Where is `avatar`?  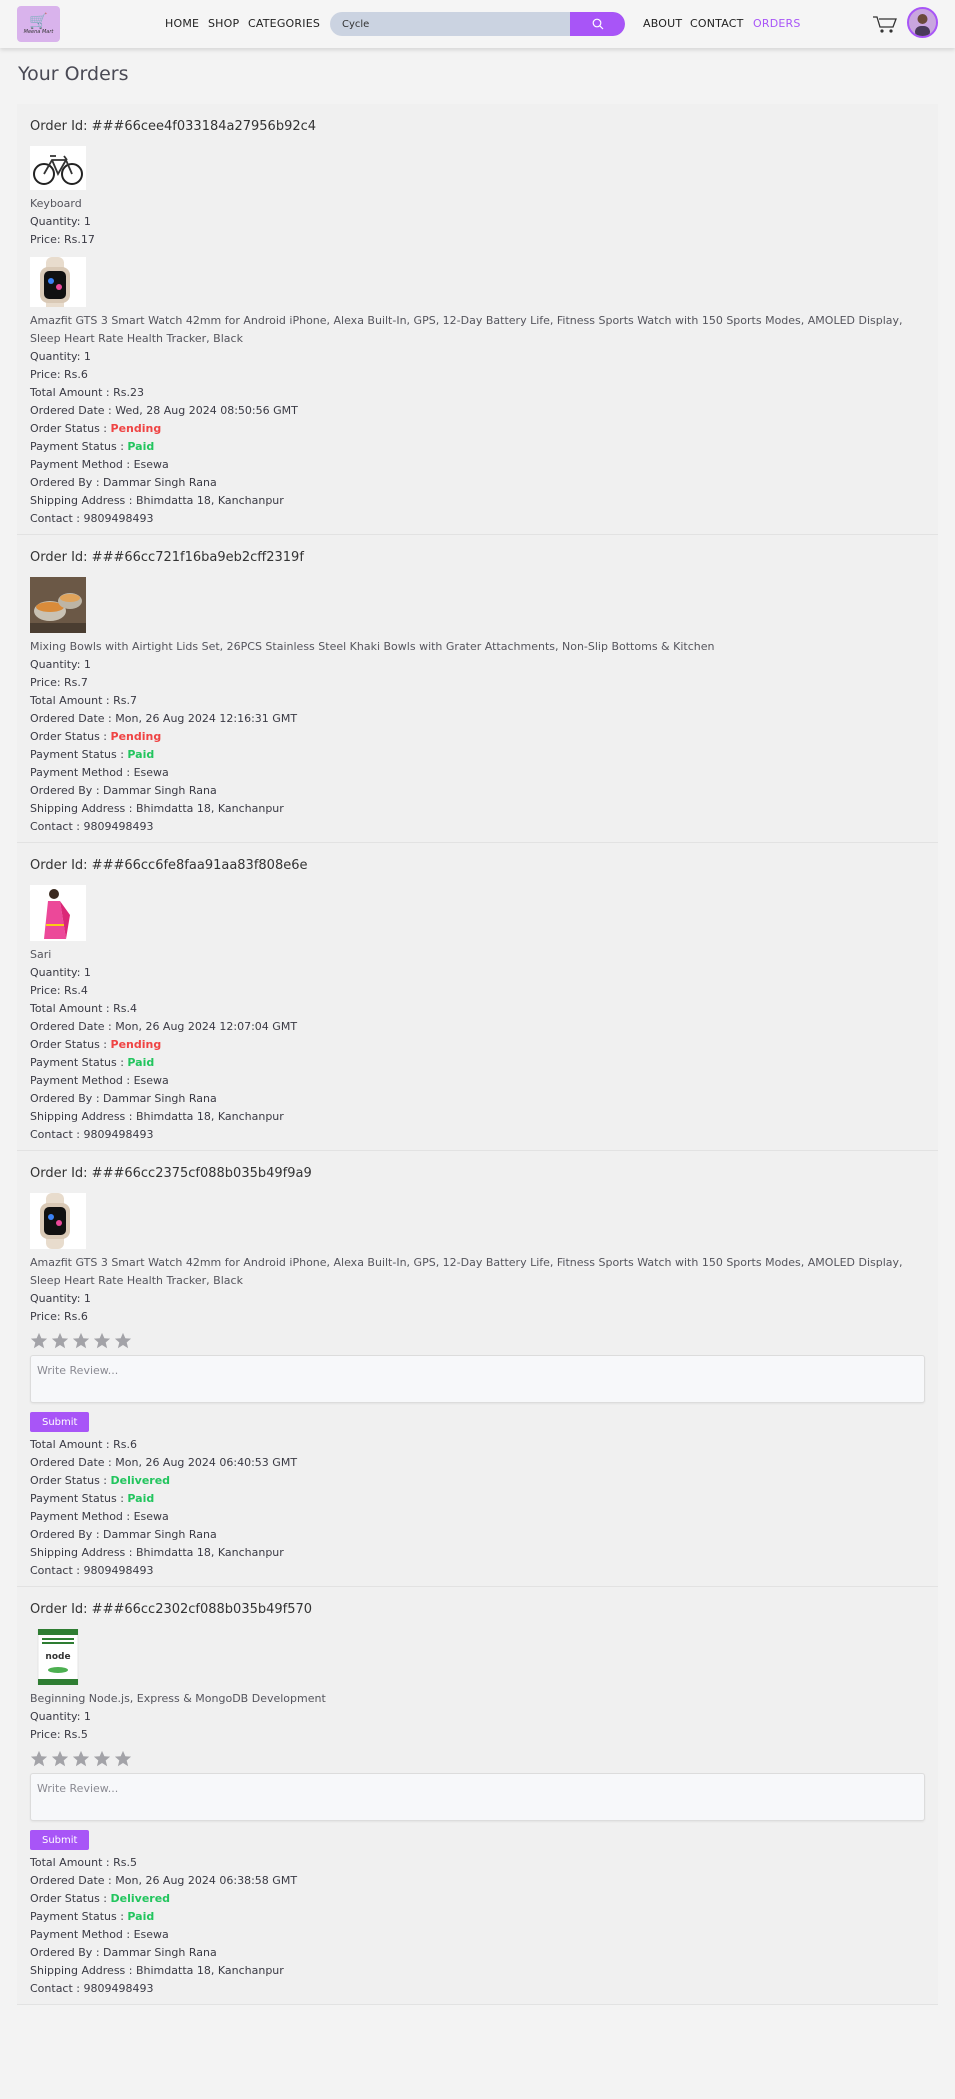
avatar is located at coordinates (922, 22).